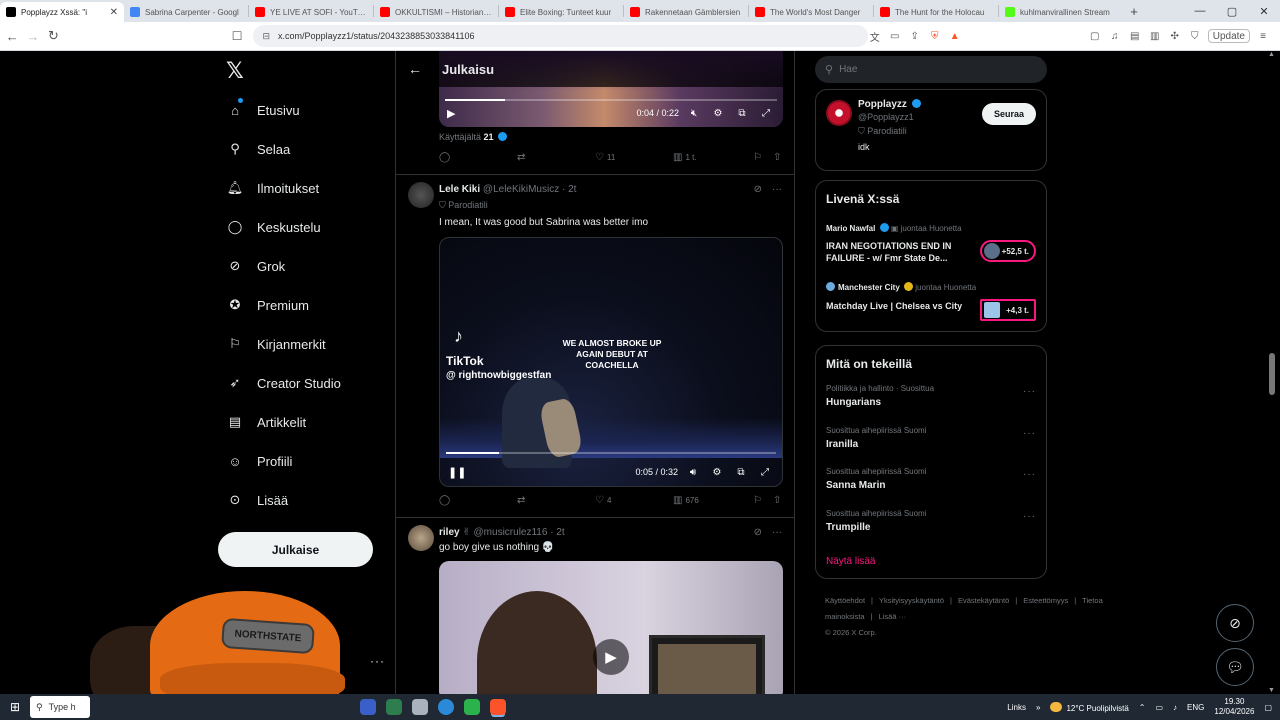  Describe the element at coordinates (1095, 36) in the screenshot. I see `sidebar-toggle-icon: ▢` at that location.